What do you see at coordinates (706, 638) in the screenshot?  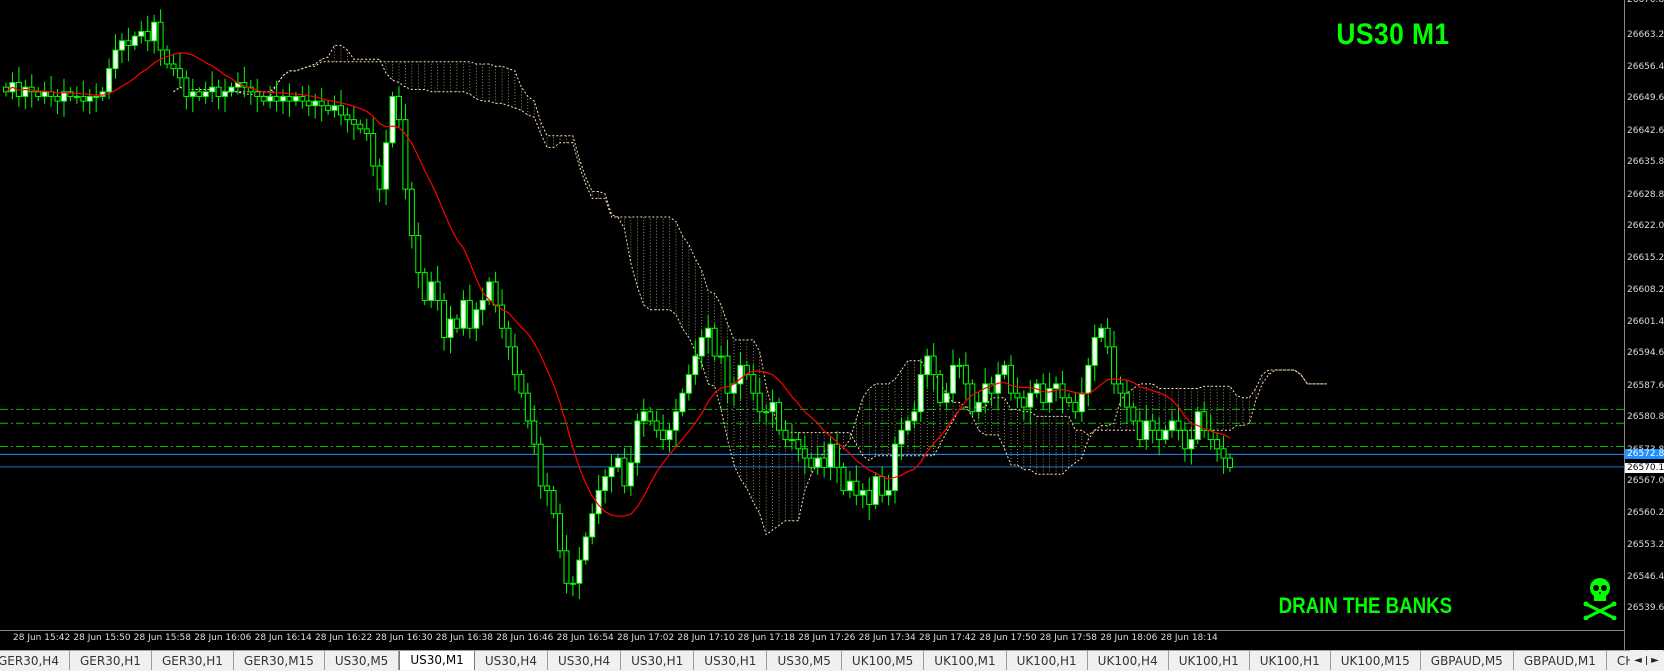 I see `time-scale-label: 28 Jun 17:10` at bounding box center [706, 638].